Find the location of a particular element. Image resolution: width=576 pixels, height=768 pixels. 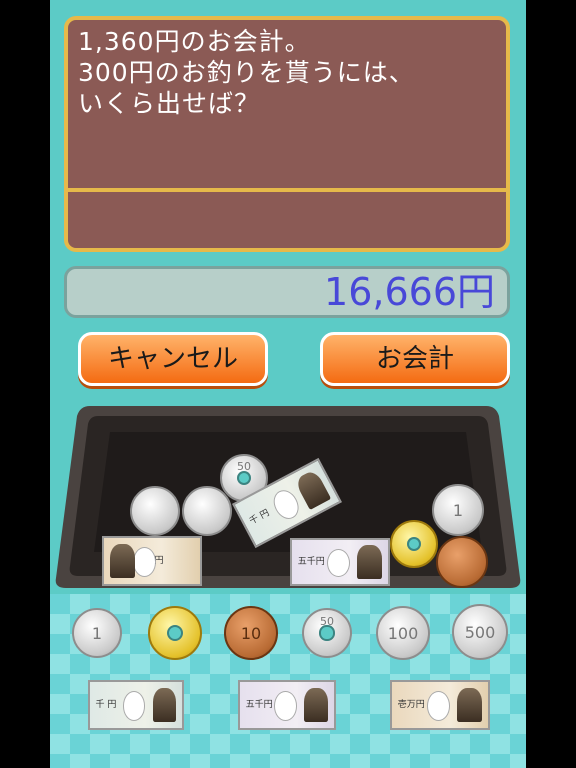

answer-area is located at coordinates (287, 218).